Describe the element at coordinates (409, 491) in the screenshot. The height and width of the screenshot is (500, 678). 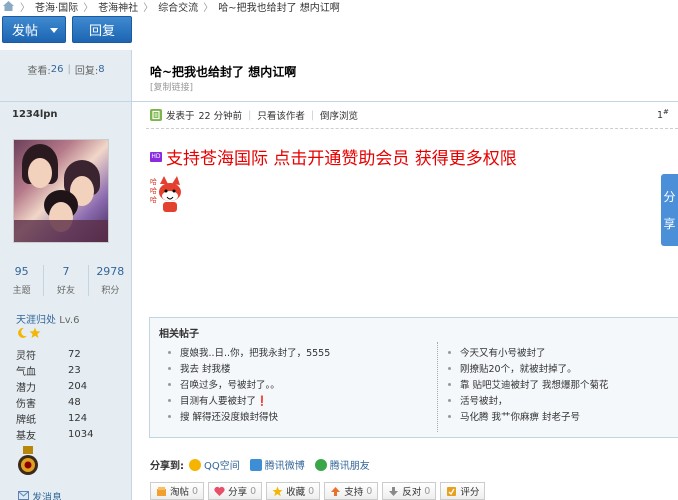
I see `oppose-button: 反对 0` at that location.